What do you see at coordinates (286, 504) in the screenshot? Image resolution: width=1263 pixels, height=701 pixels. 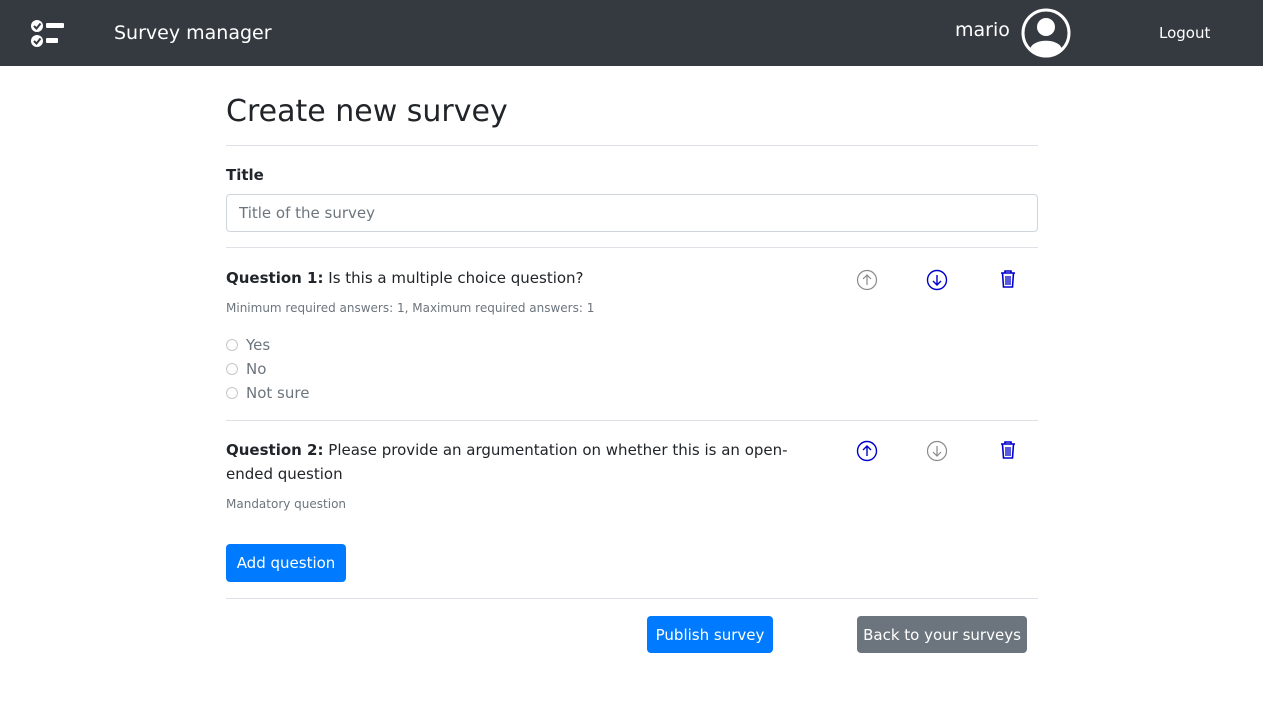 I see `question-2-meta: Mandatory question` at bounding box center [286, 504].